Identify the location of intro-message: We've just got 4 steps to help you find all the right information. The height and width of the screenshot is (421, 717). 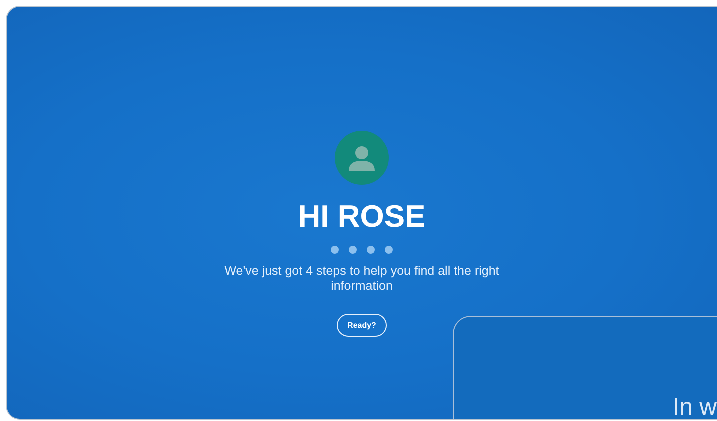
(362, 279).